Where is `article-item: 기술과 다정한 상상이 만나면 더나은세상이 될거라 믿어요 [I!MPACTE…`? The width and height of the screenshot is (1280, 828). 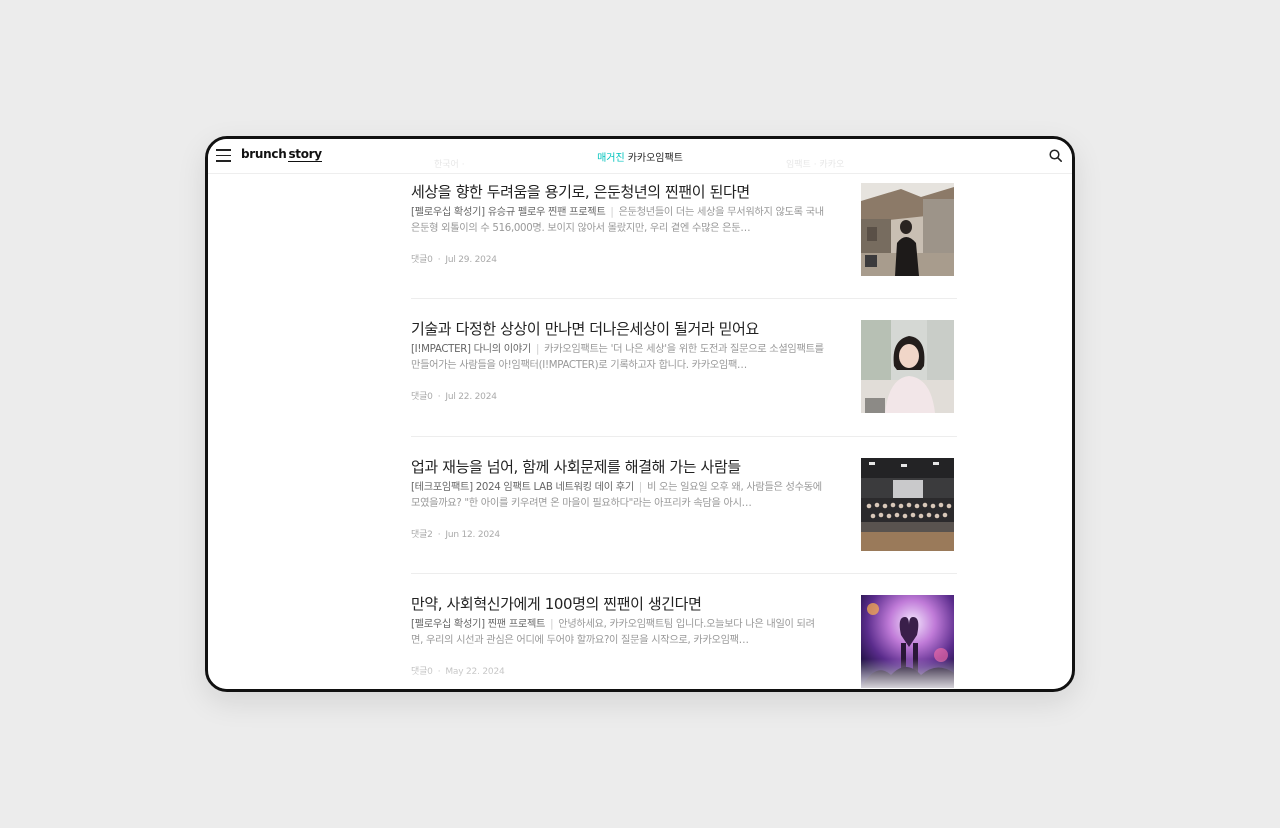 article-item: 기술과 다정한 상상이 만나면 더나은세상이 될거라 믿어요 [I!MPACTE… is located at coordinates (684, 368).